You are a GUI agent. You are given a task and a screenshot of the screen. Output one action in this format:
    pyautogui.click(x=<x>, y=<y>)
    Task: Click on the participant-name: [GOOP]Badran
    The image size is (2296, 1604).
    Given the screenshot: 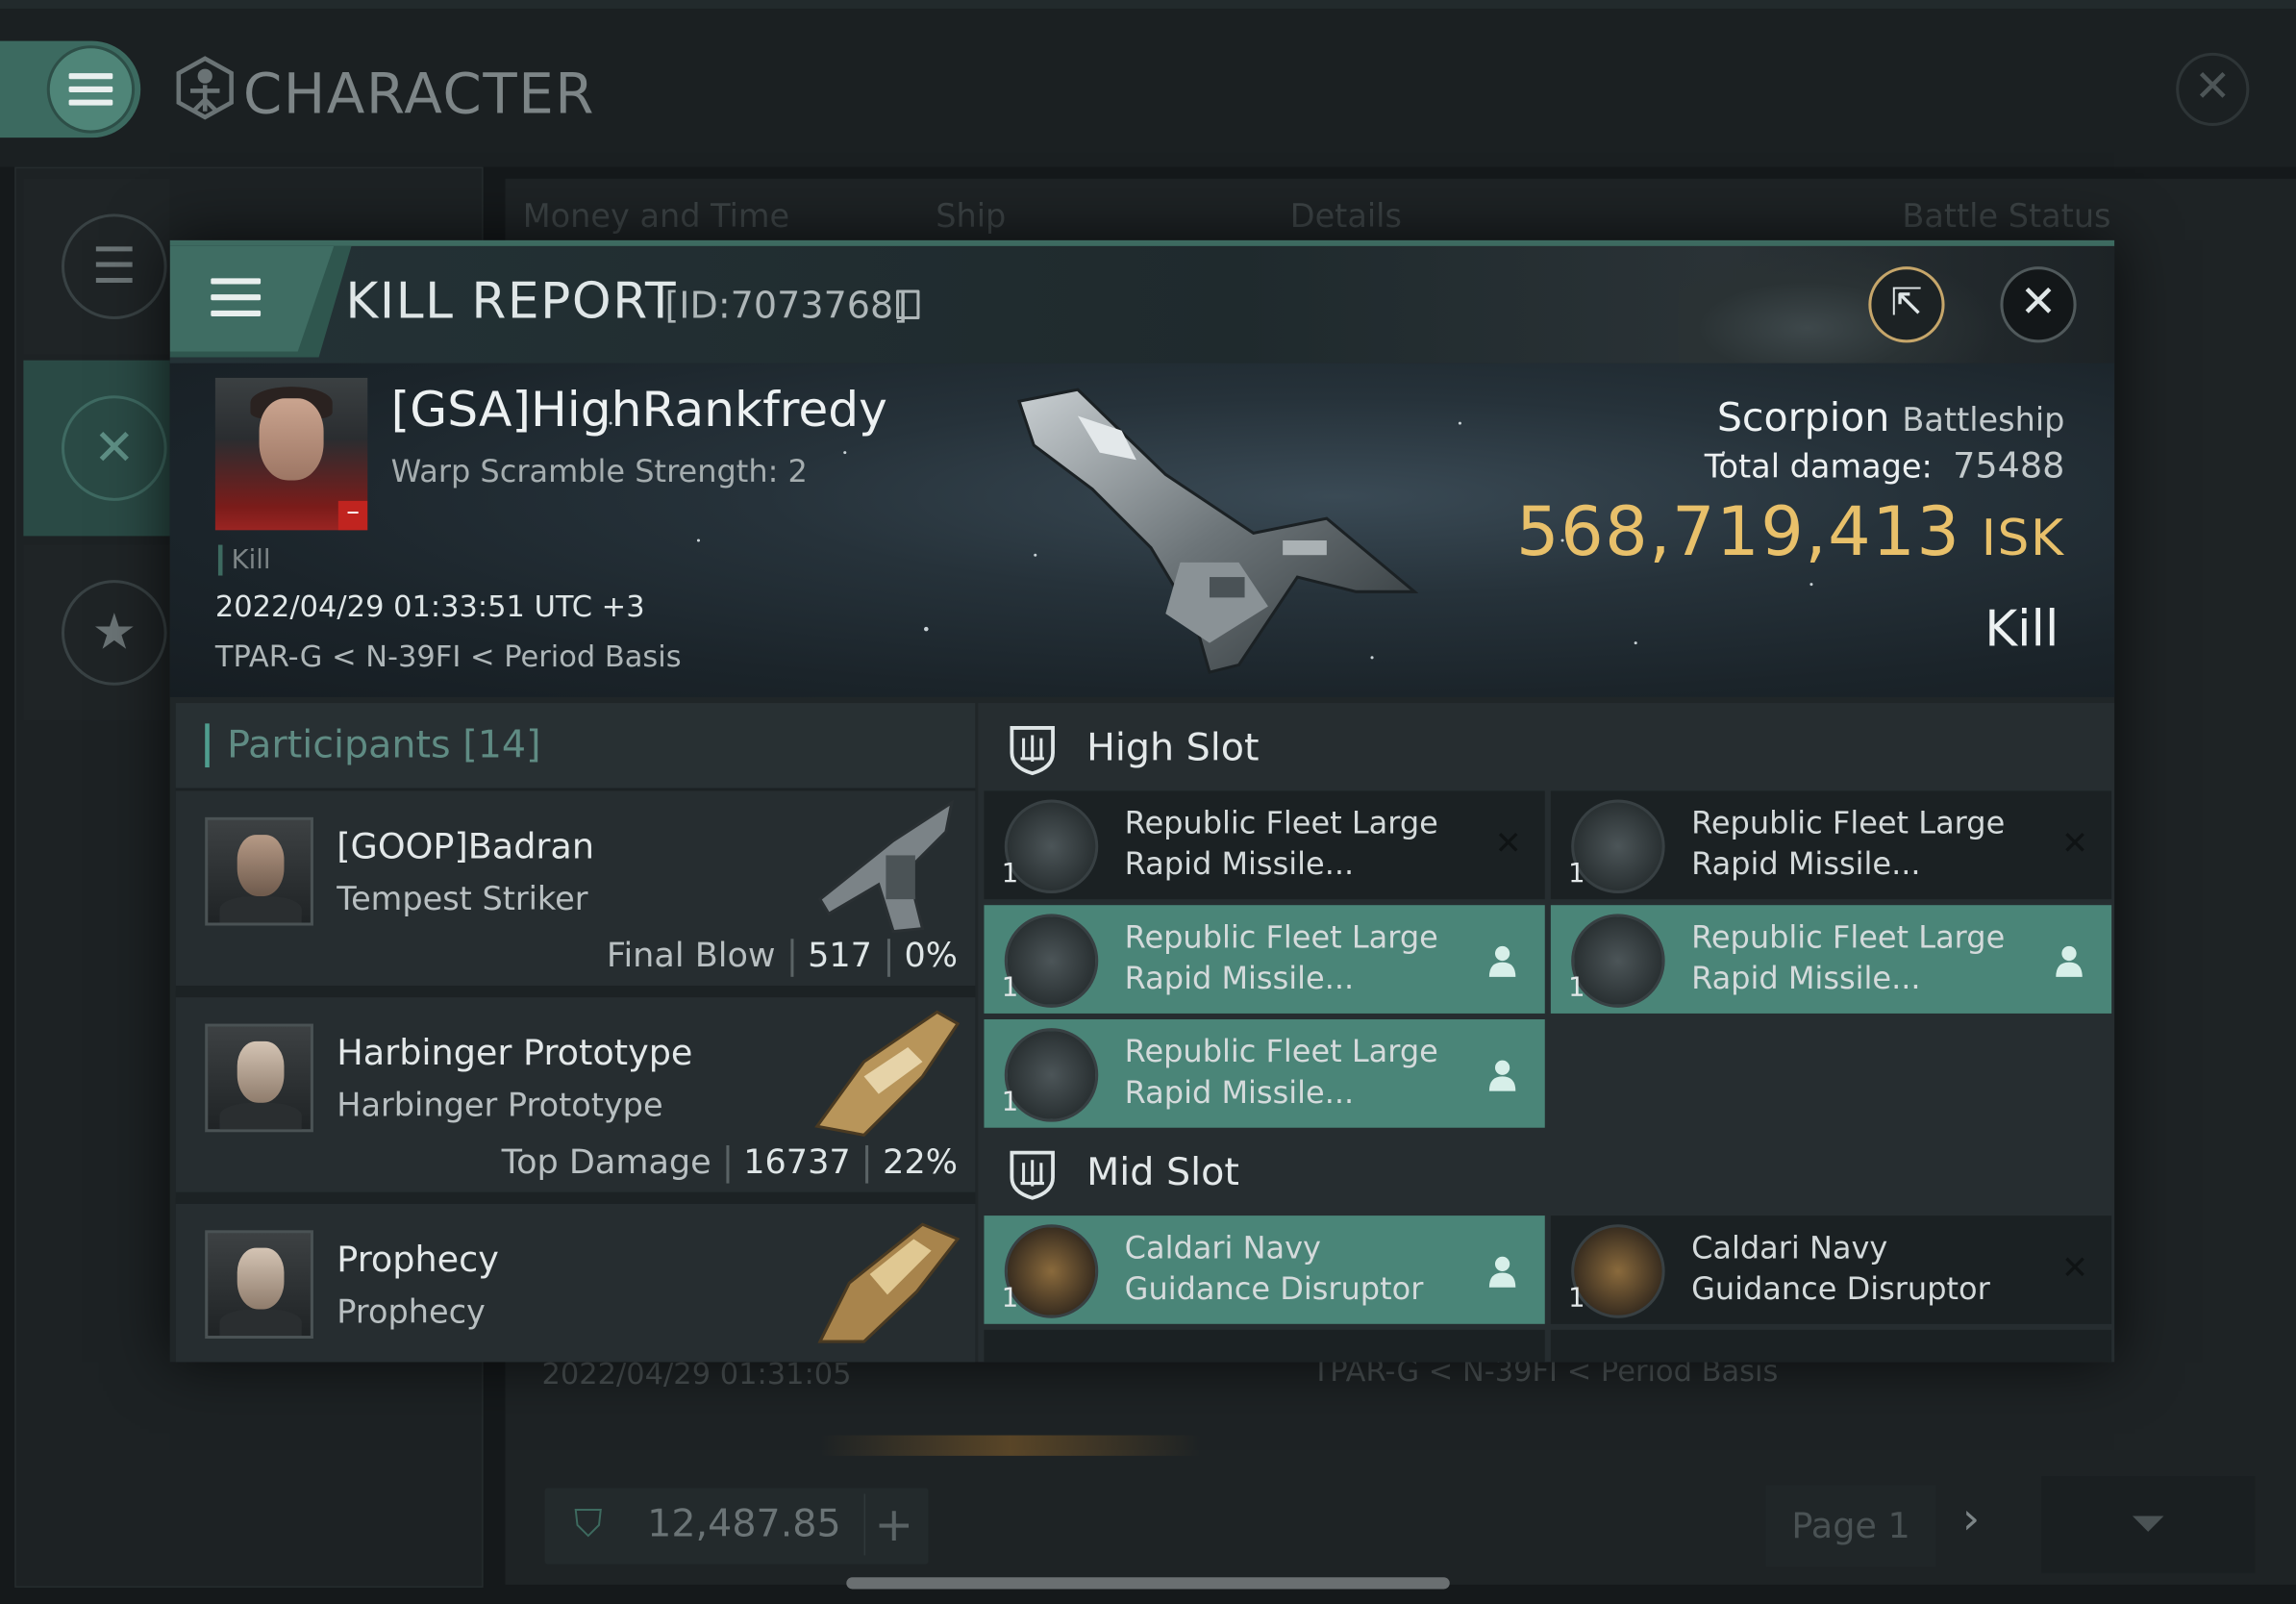 What is the action you would take?
    pyautogui.click(x=466, y=846)
    